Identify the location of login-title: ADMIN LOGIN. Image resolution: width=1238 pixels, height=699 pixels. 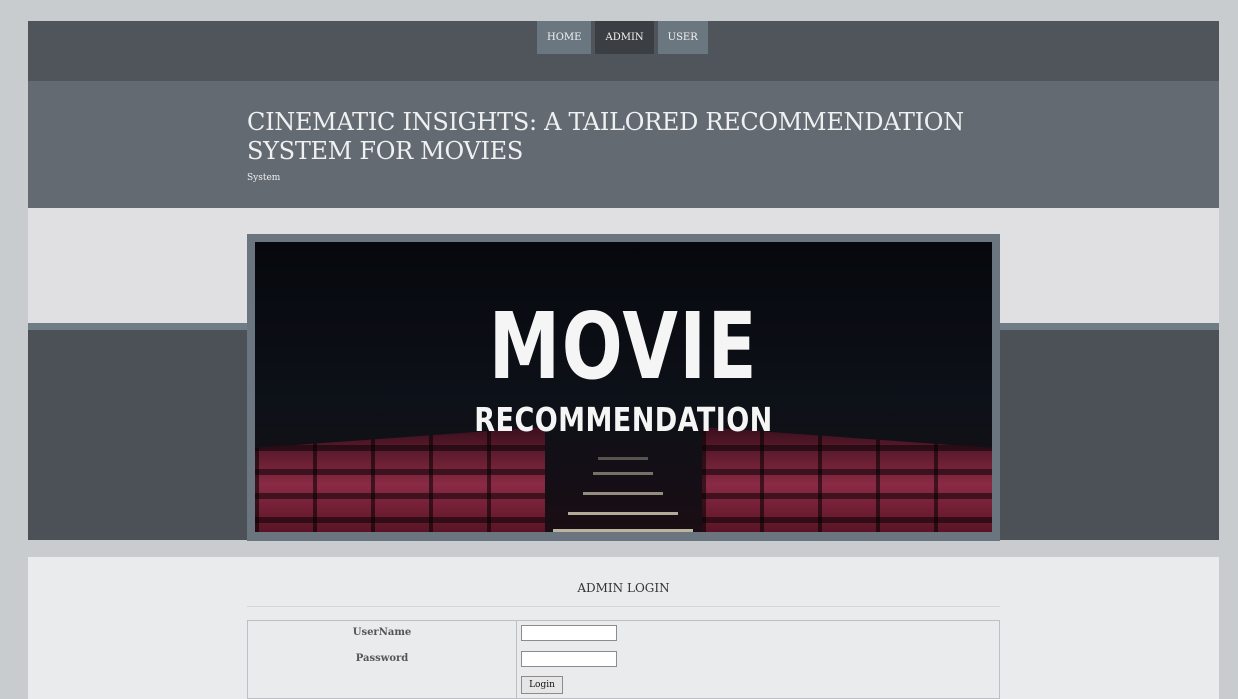
(623, 588).